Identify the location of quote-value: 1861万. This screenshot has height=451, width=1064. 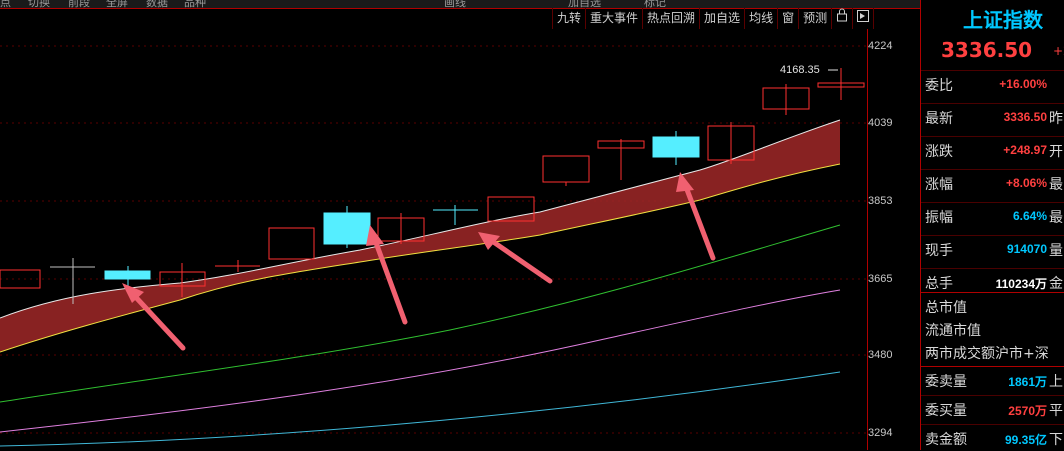
(1027, 382).